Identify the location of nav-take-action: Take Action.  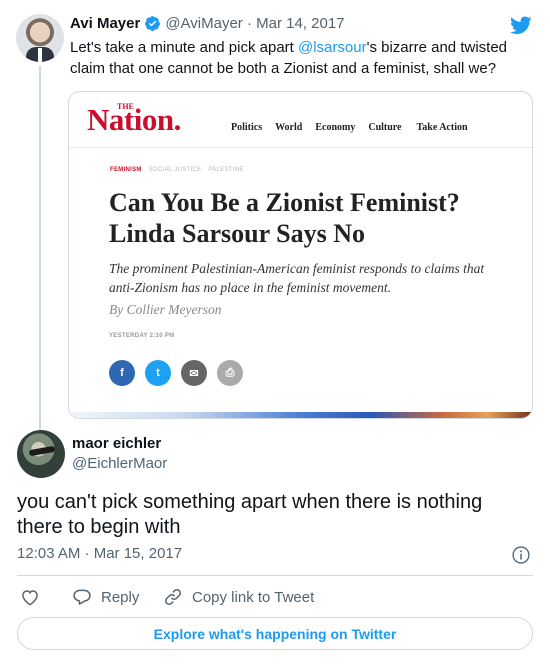
(442, 127).